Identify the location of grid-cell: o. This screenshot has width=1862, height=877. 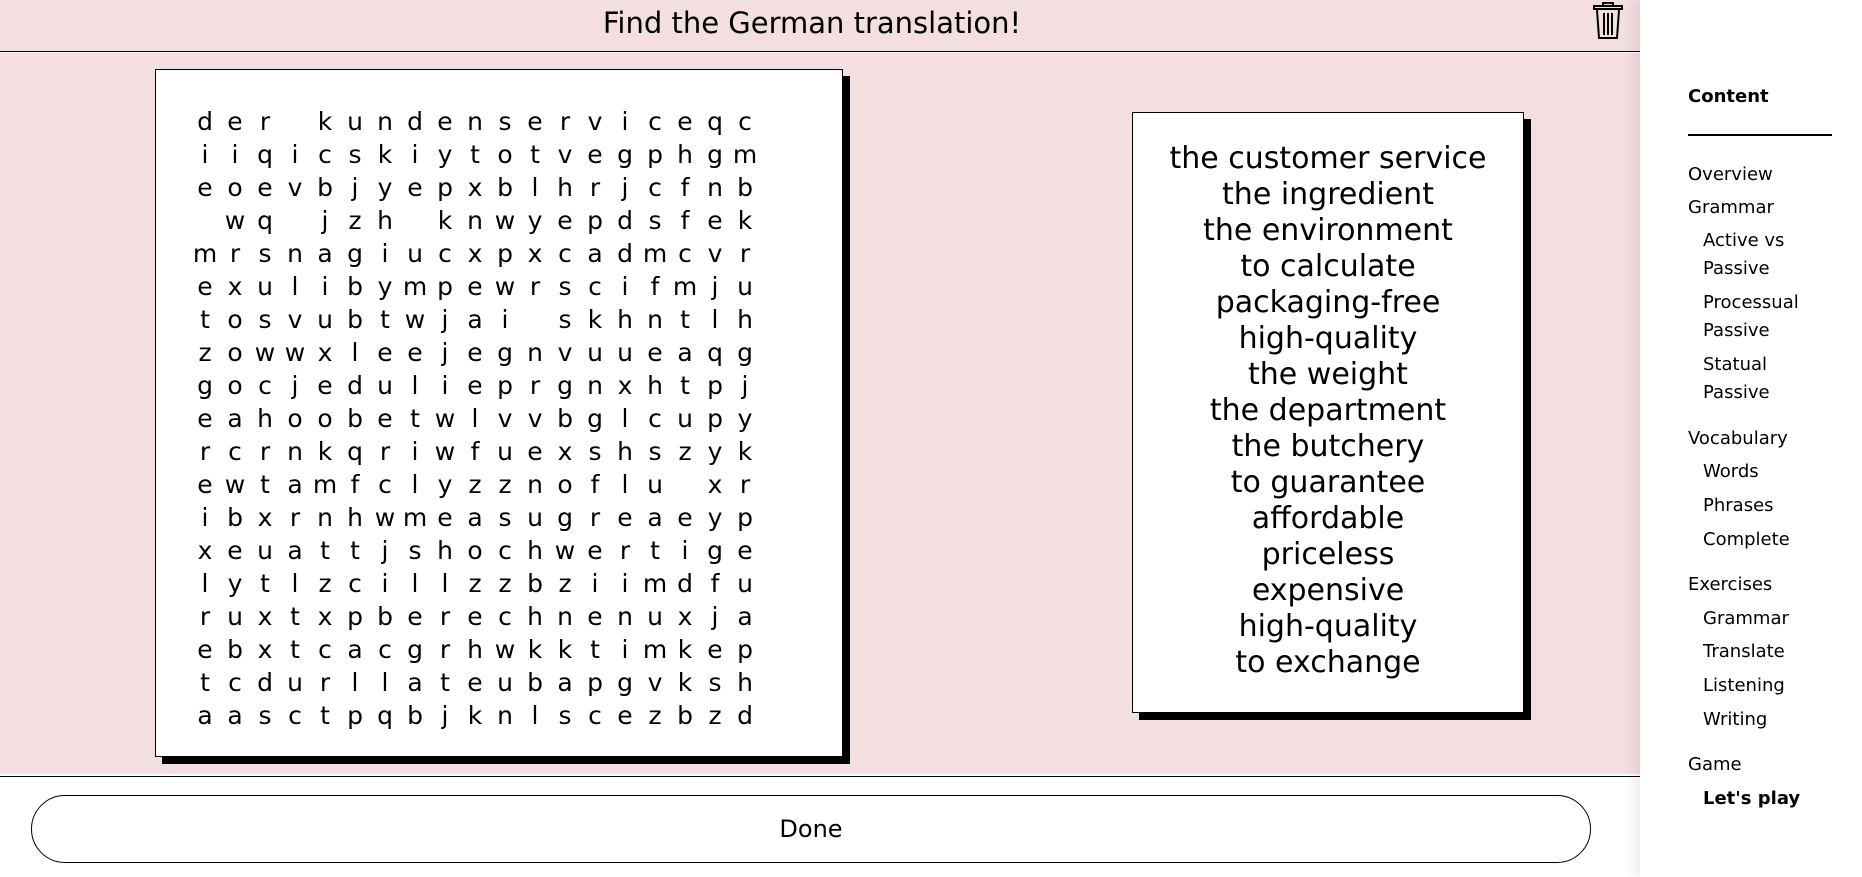
(295, 418).